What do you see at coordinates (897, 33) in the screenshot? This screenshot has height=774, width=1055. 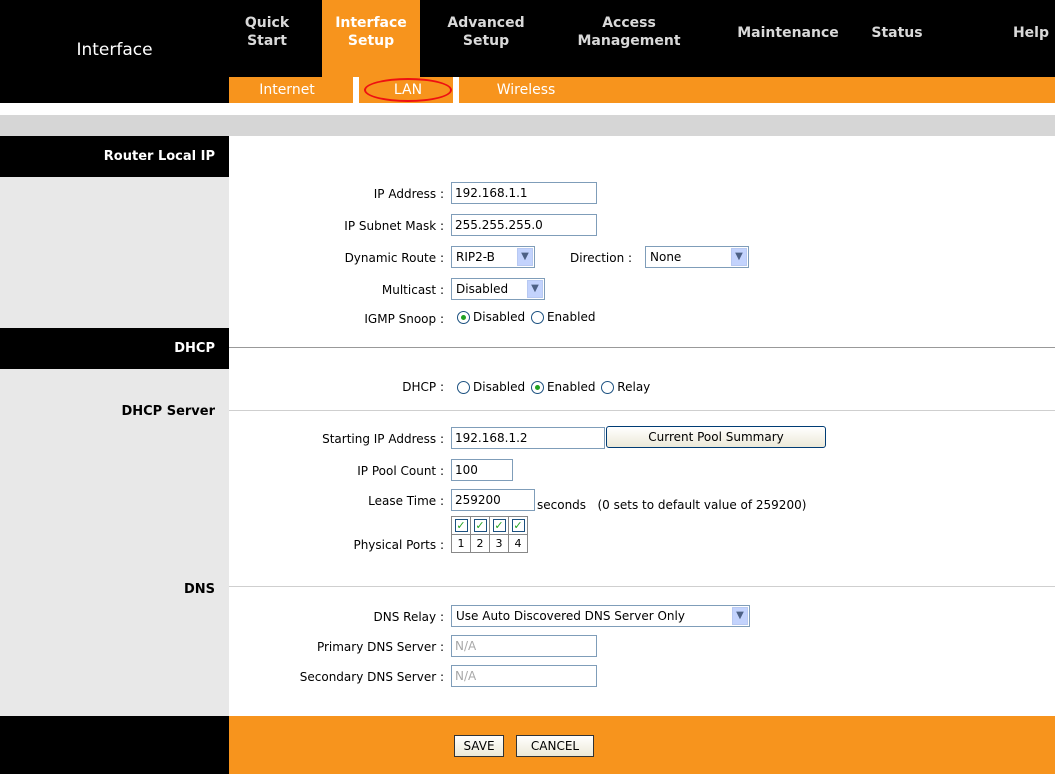 I see `tab-label: Status` at bounding box center [897, 33].